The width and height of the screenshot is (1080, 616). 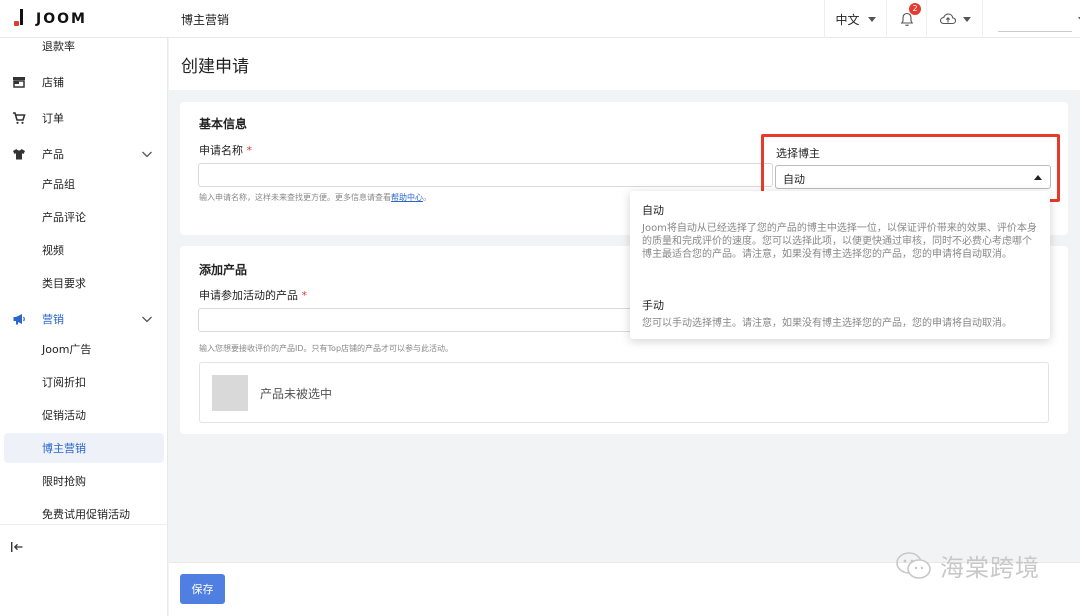 I want to click on brand-name: JOOM, so click(x=61, y=19).